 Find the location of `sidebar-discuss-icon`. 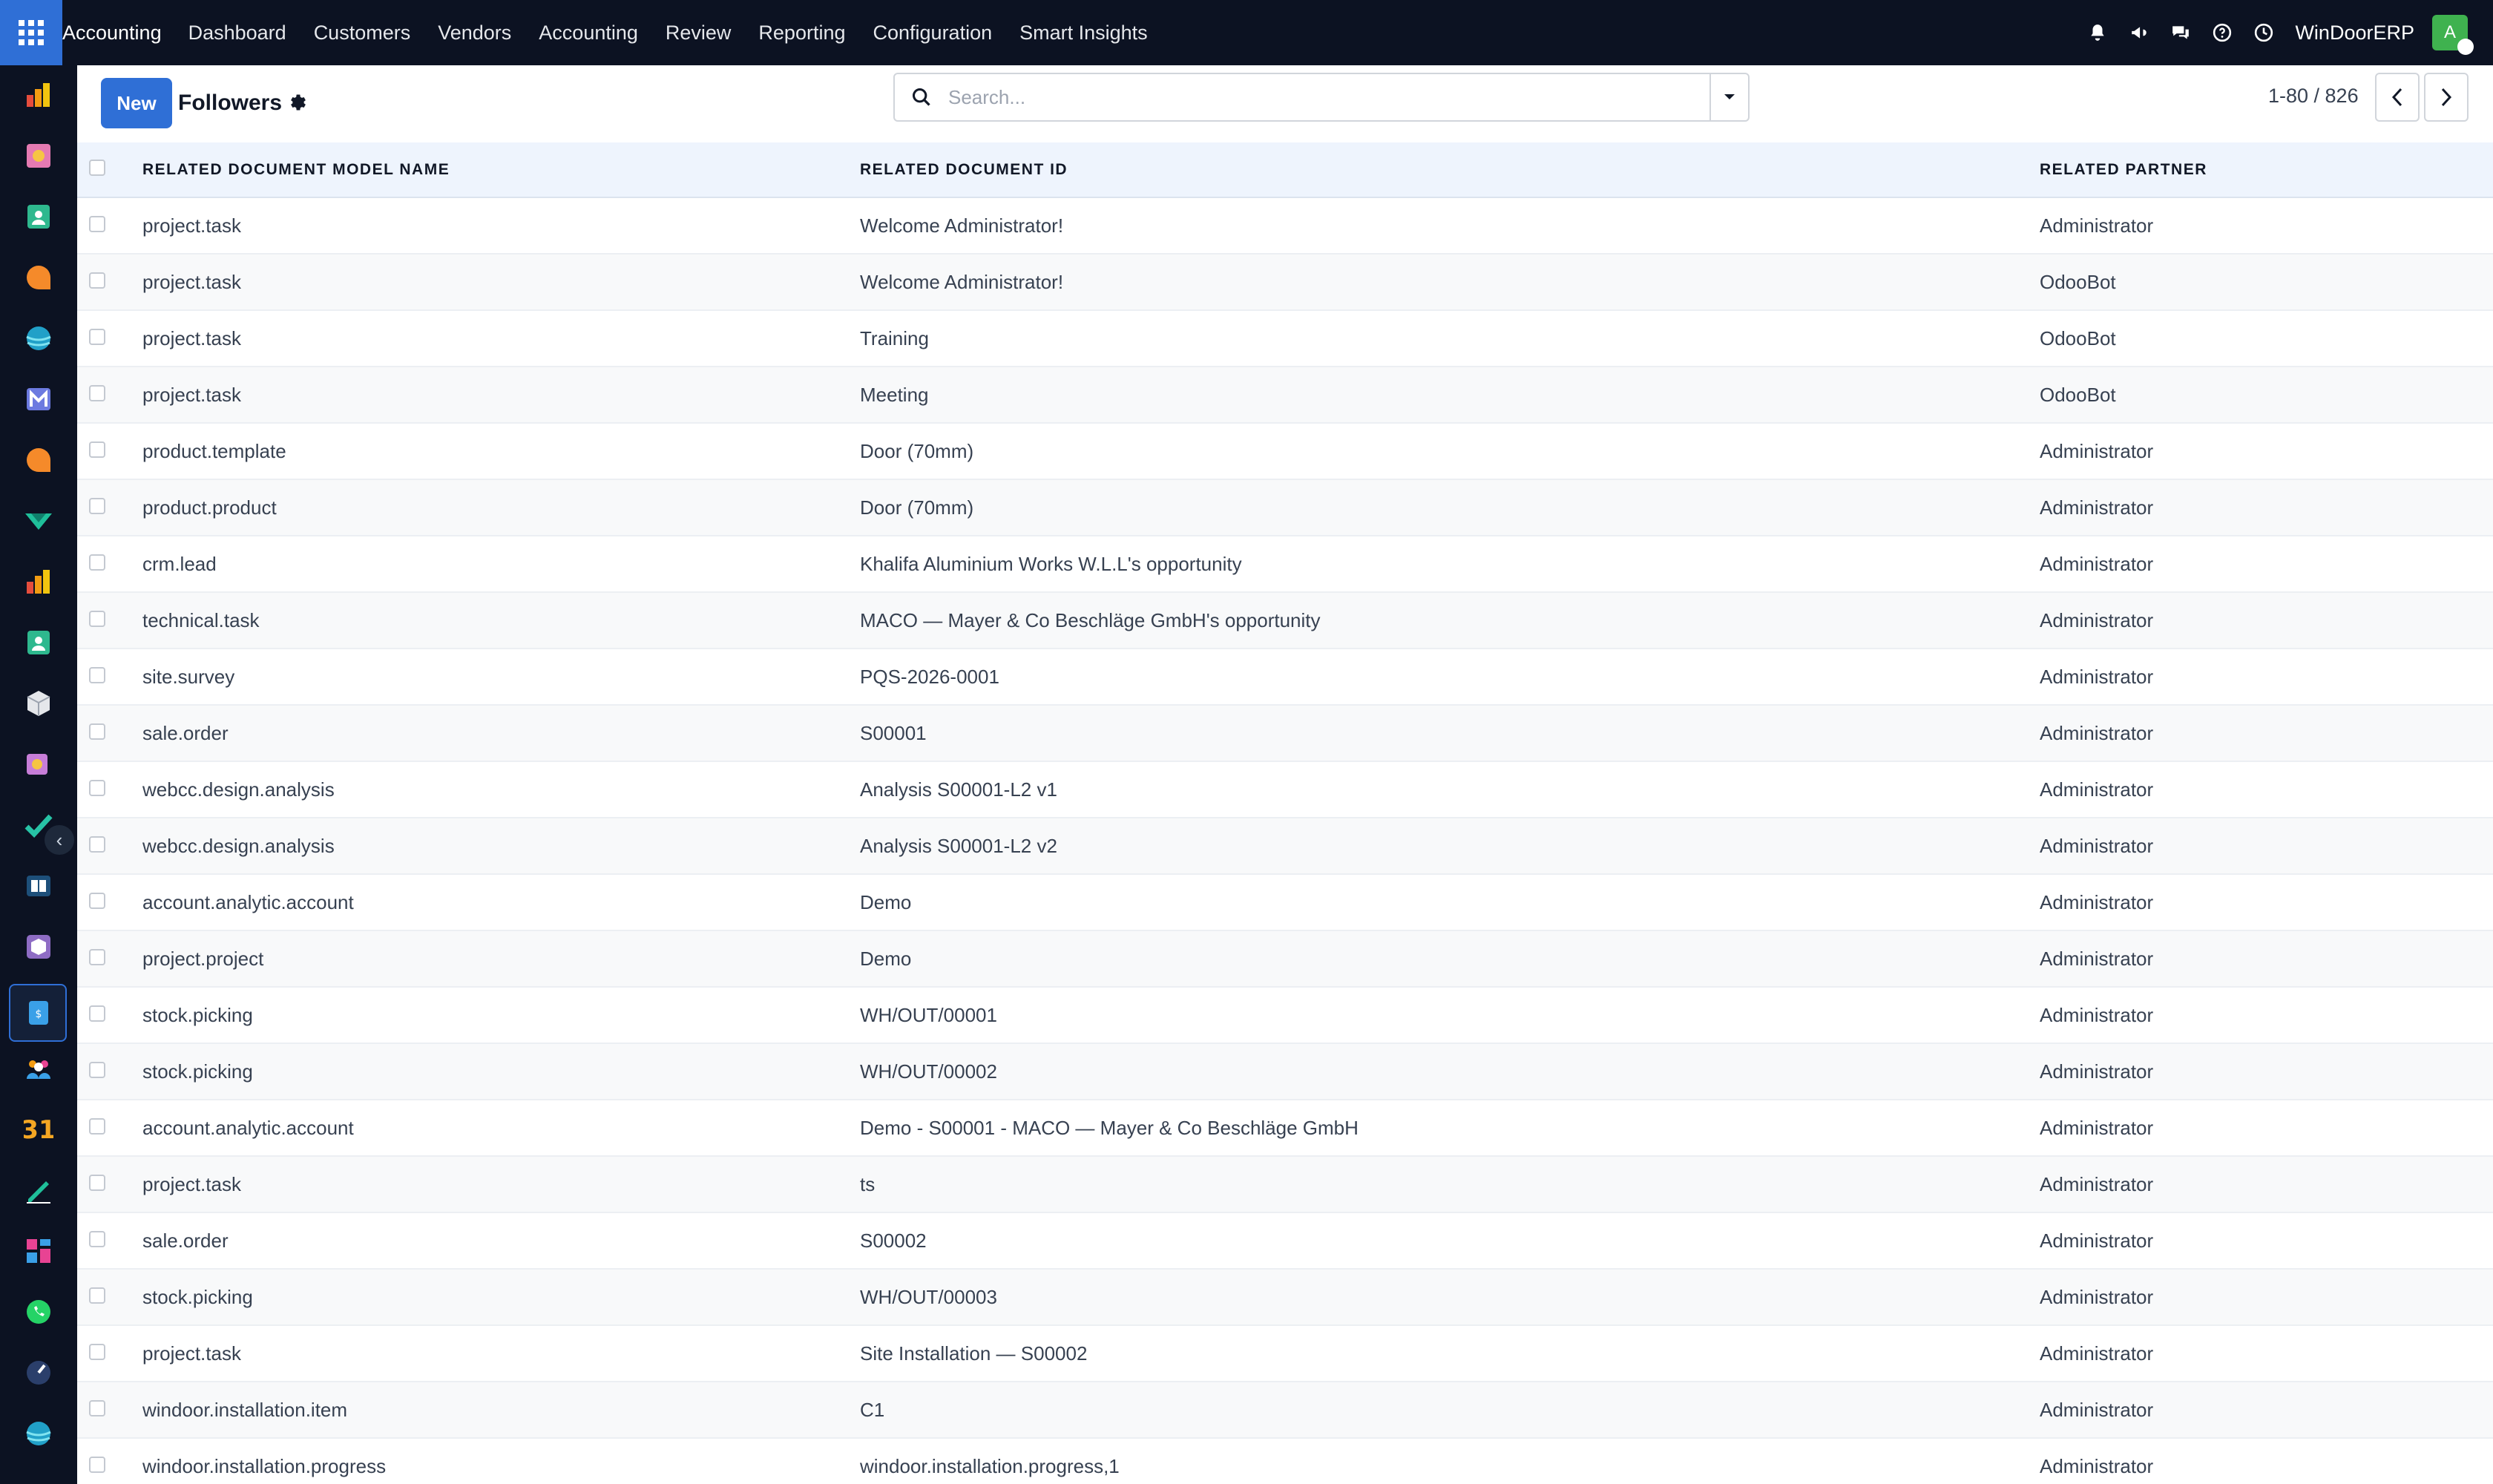

sidebar-discuss-icon is located at coordinates (38, 277).